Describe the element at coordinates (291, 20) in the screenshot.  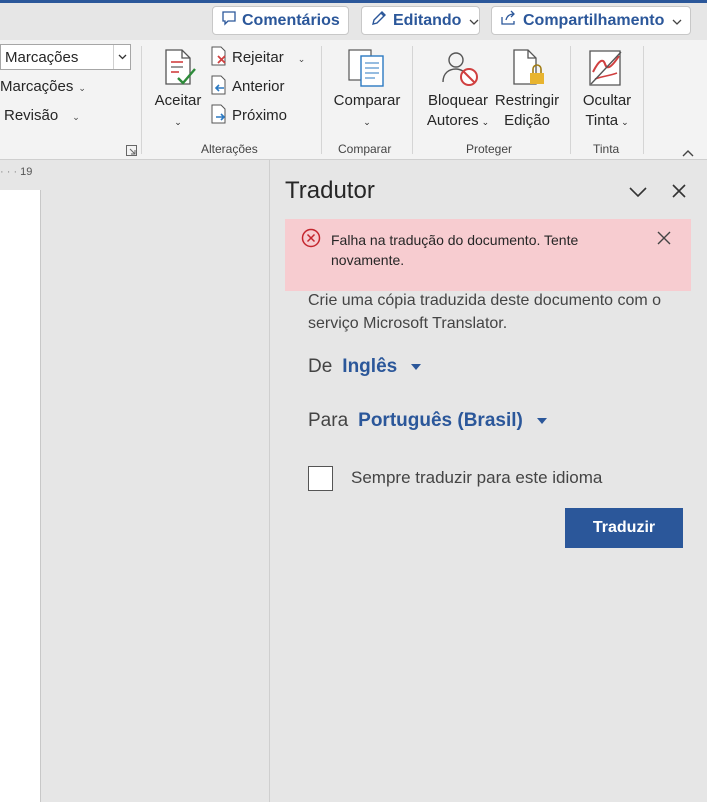
I see `comments-label: Comentários` at that location.